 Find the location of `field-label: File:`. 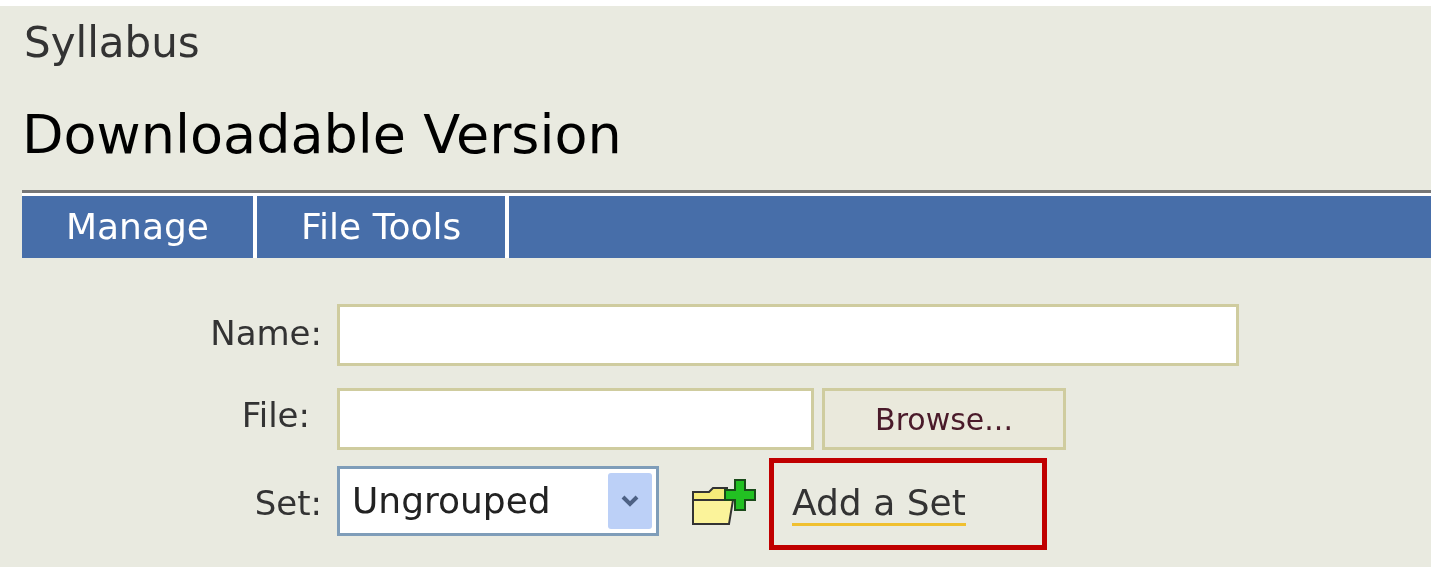

field-label: File: is located at coordinates (275, 415).